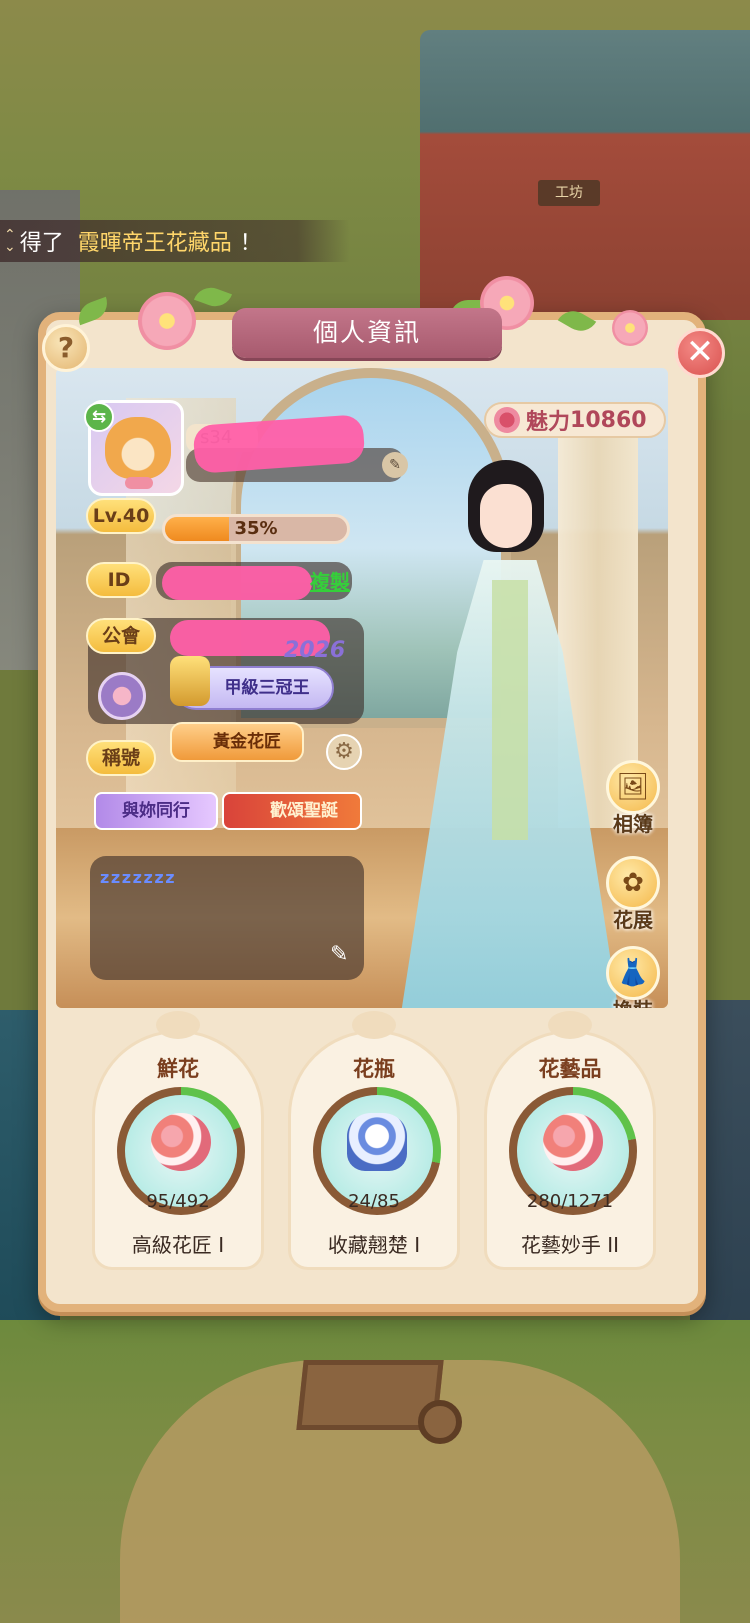  What do you see at coordinates (190, 681) in the screenshot?
I see `crown-icon` at bounding box center [190, 681].